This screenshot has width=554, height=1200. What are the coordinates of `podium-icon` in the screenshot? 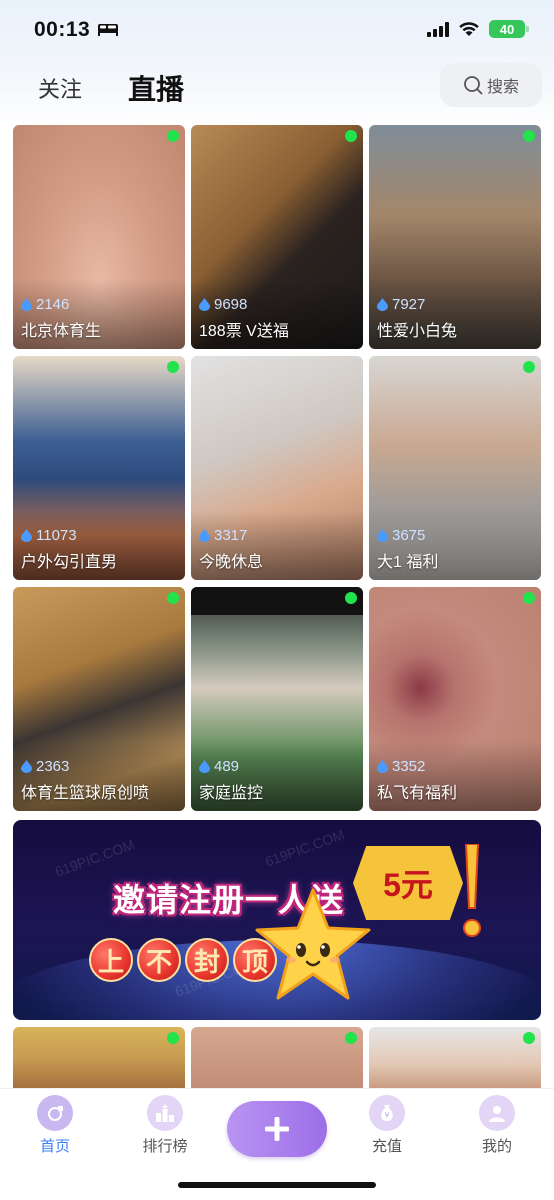 It's located at (165, 1113).